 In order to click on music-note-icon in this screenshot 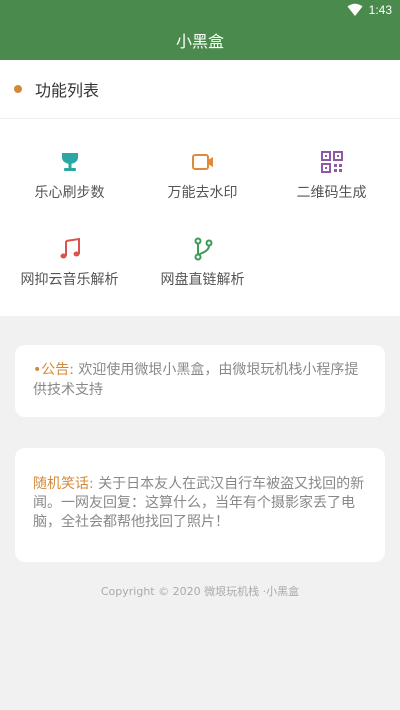, I will do `click(70, 248)`.